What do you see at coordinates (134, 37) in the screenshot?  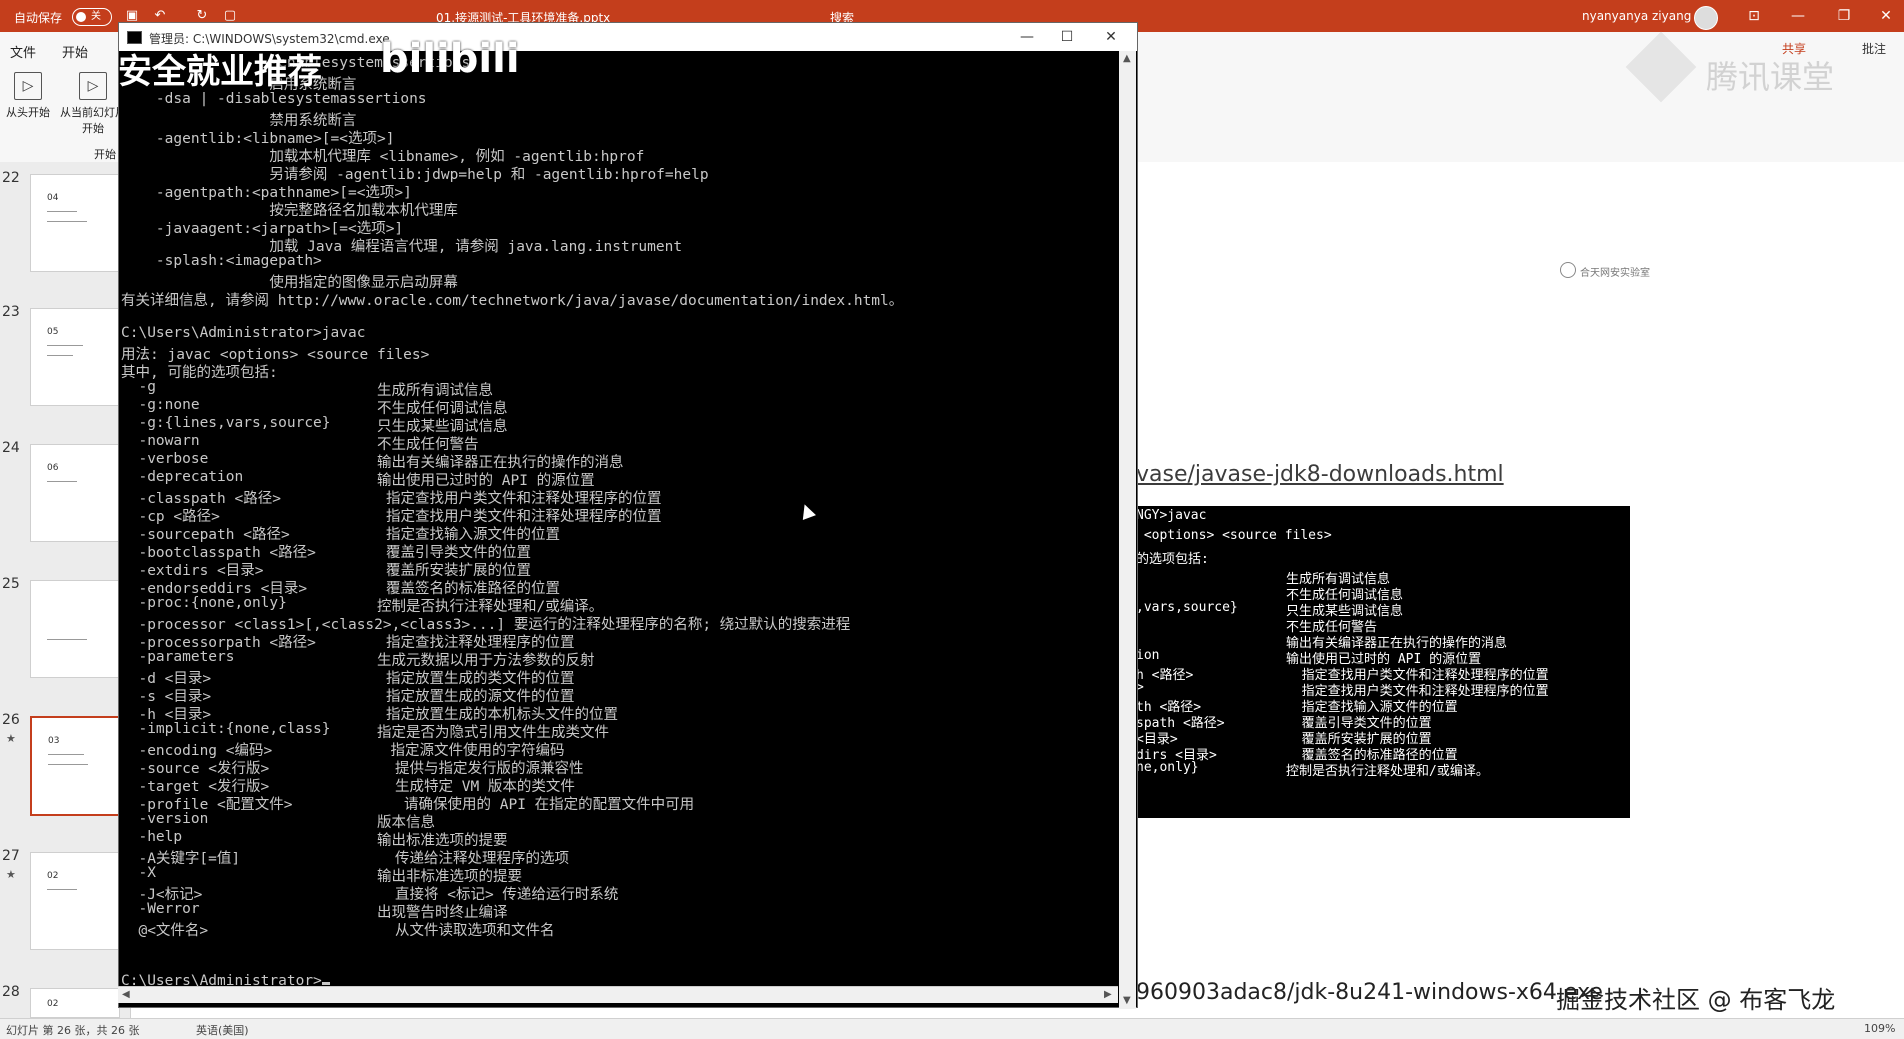 I see `cmd-icon` at bounding box center [134, 37].